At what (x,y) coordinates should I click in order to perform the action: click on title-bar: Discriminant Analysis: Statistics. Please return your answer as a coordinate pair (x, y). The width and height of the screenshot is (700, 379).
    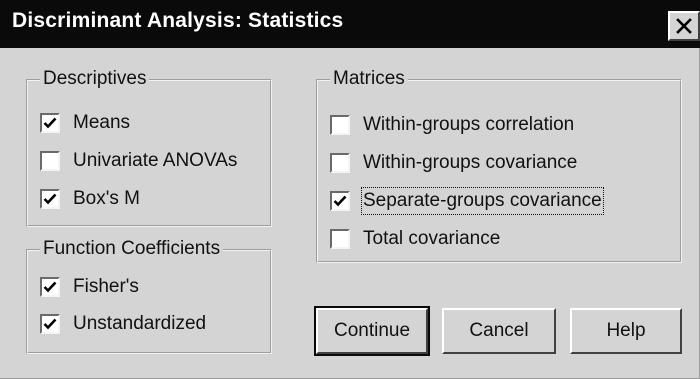
    Looking at the image, I should click on (350, 24).